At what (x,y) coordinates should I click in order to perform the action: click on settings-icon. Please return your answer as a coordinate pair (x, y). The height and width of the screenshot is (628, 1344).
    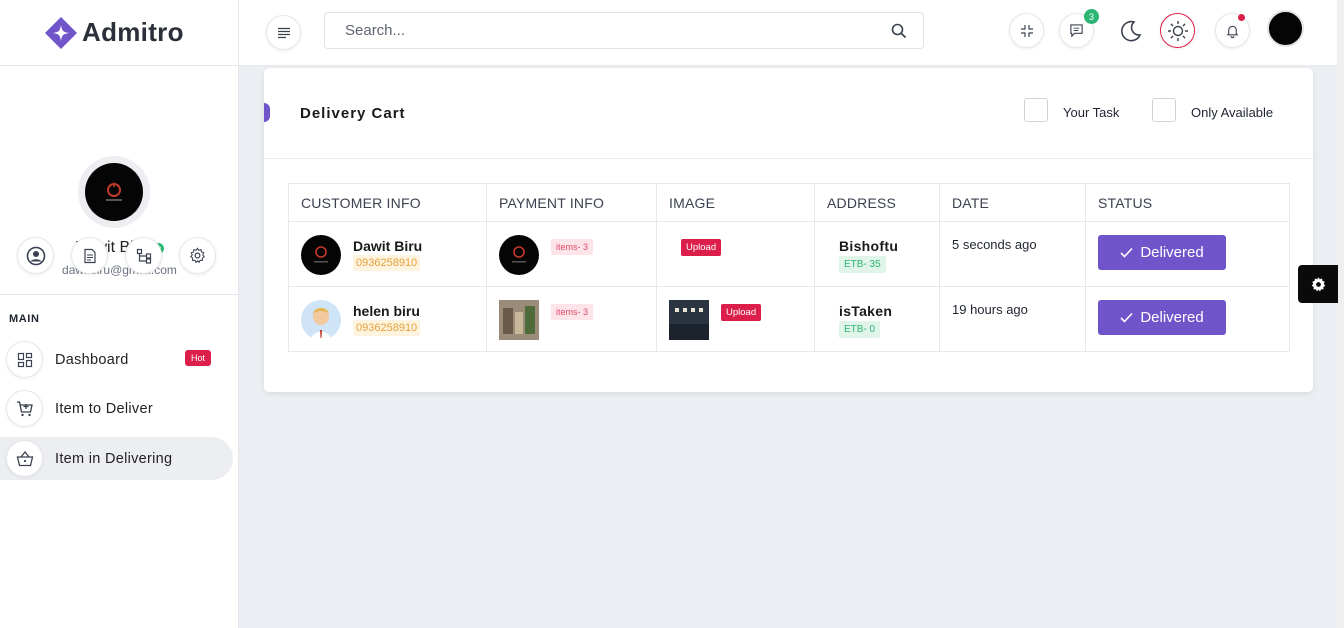
    Looking at the image, I should click on (197, 255).